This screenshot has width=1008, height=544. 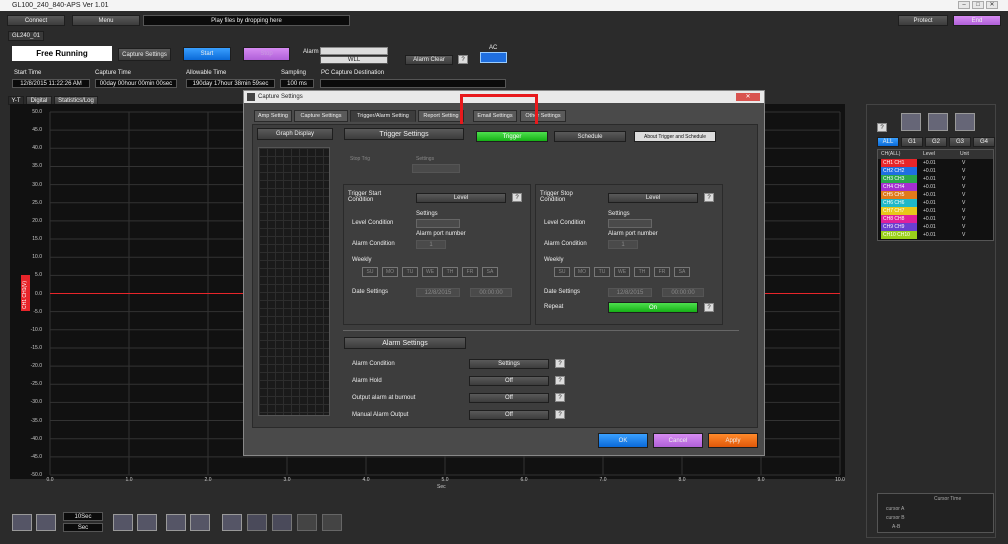 I want to click on close-window-button: ✕, so click(x=992, y=5).